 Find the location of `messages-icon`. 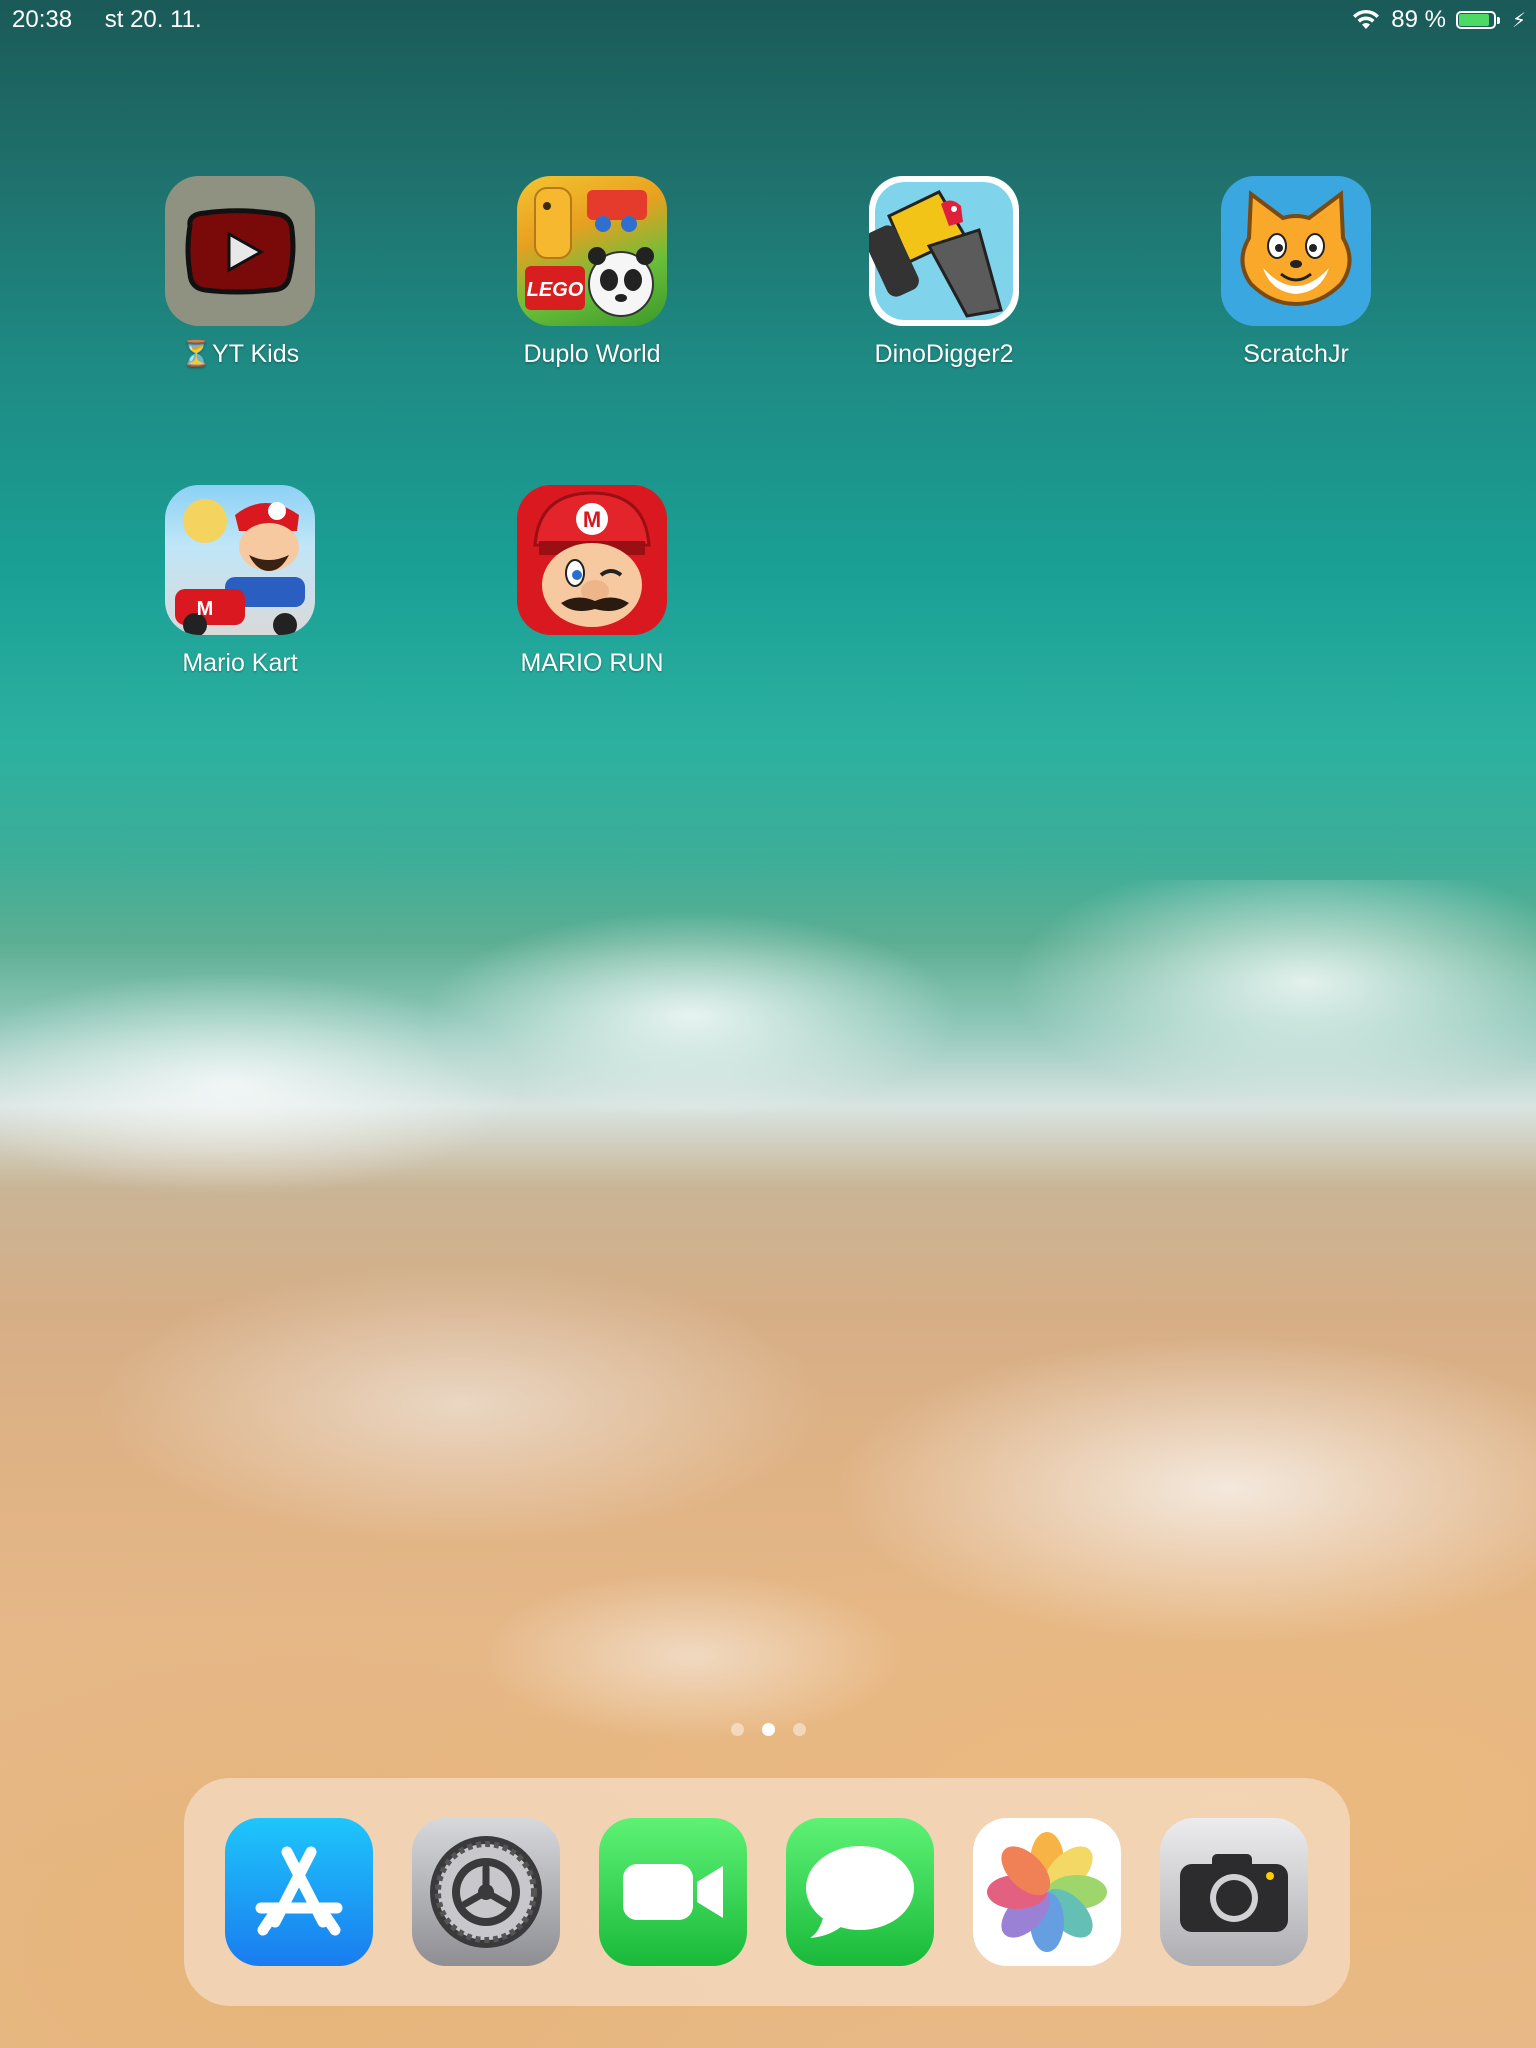

messages-icon is located at coordinates (860, 1892).